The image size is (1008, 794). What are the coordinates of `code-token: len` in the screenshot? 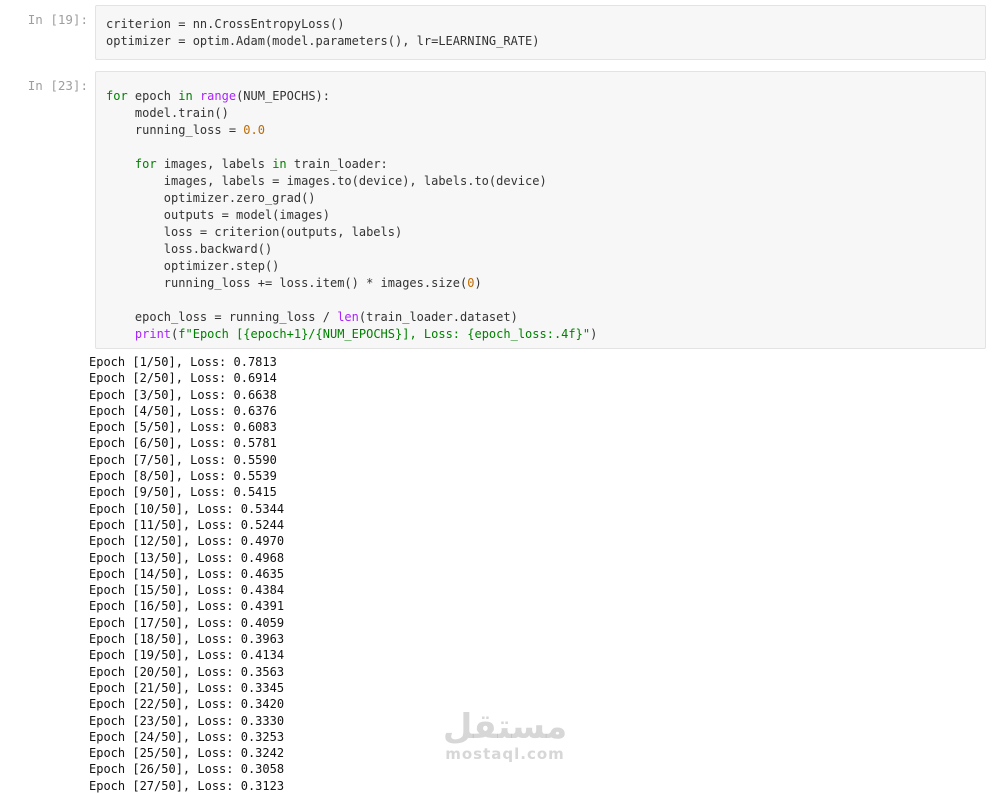 It's located at (348, 317).